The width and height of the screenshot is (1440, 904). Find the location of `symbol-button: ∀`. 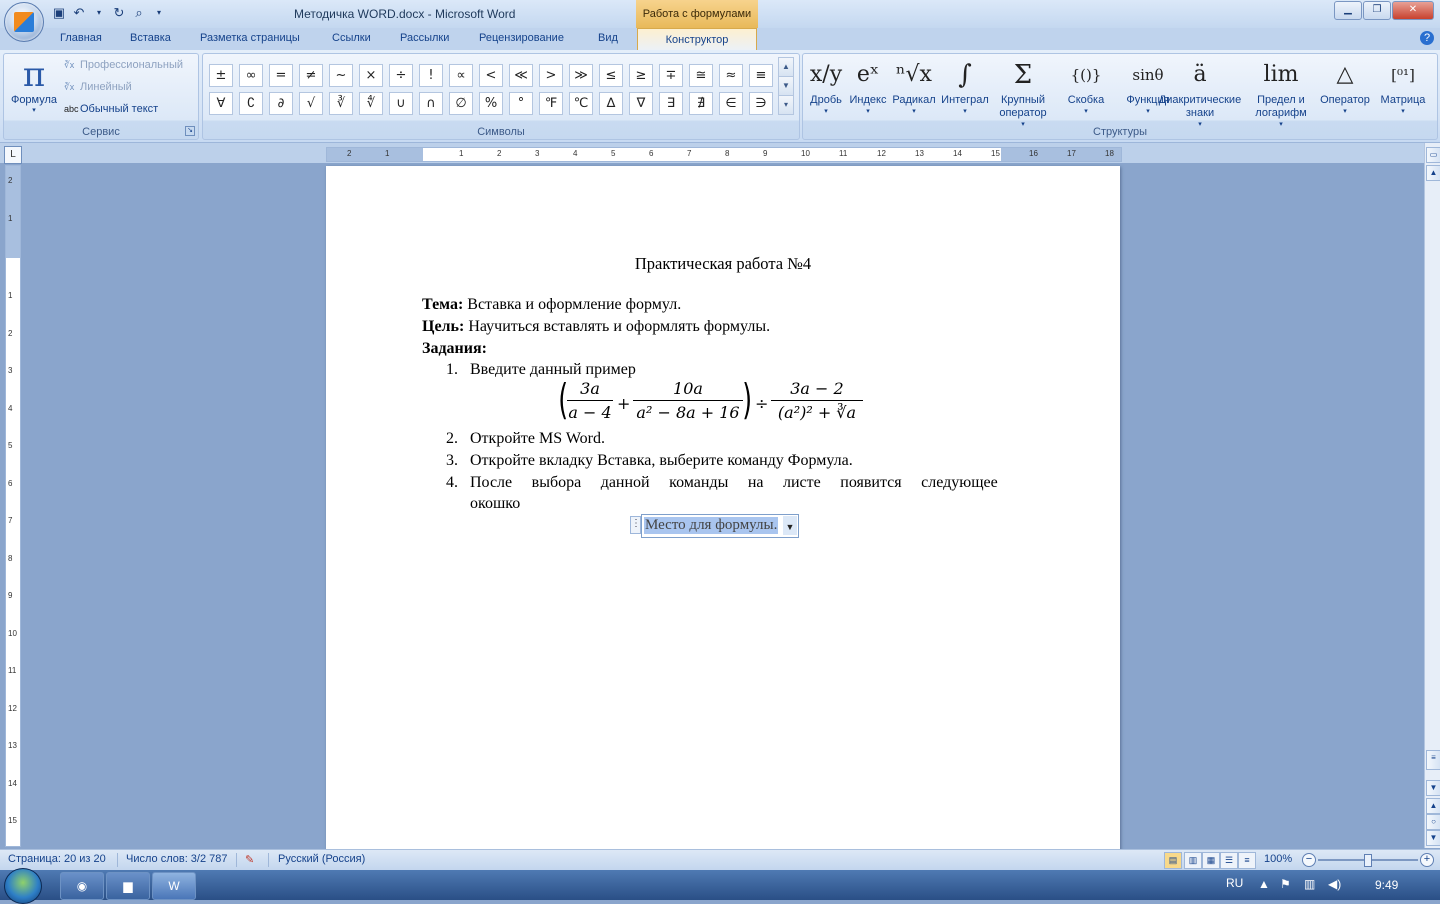

symbol-button: ∀ is located at coordinates (221, 103).